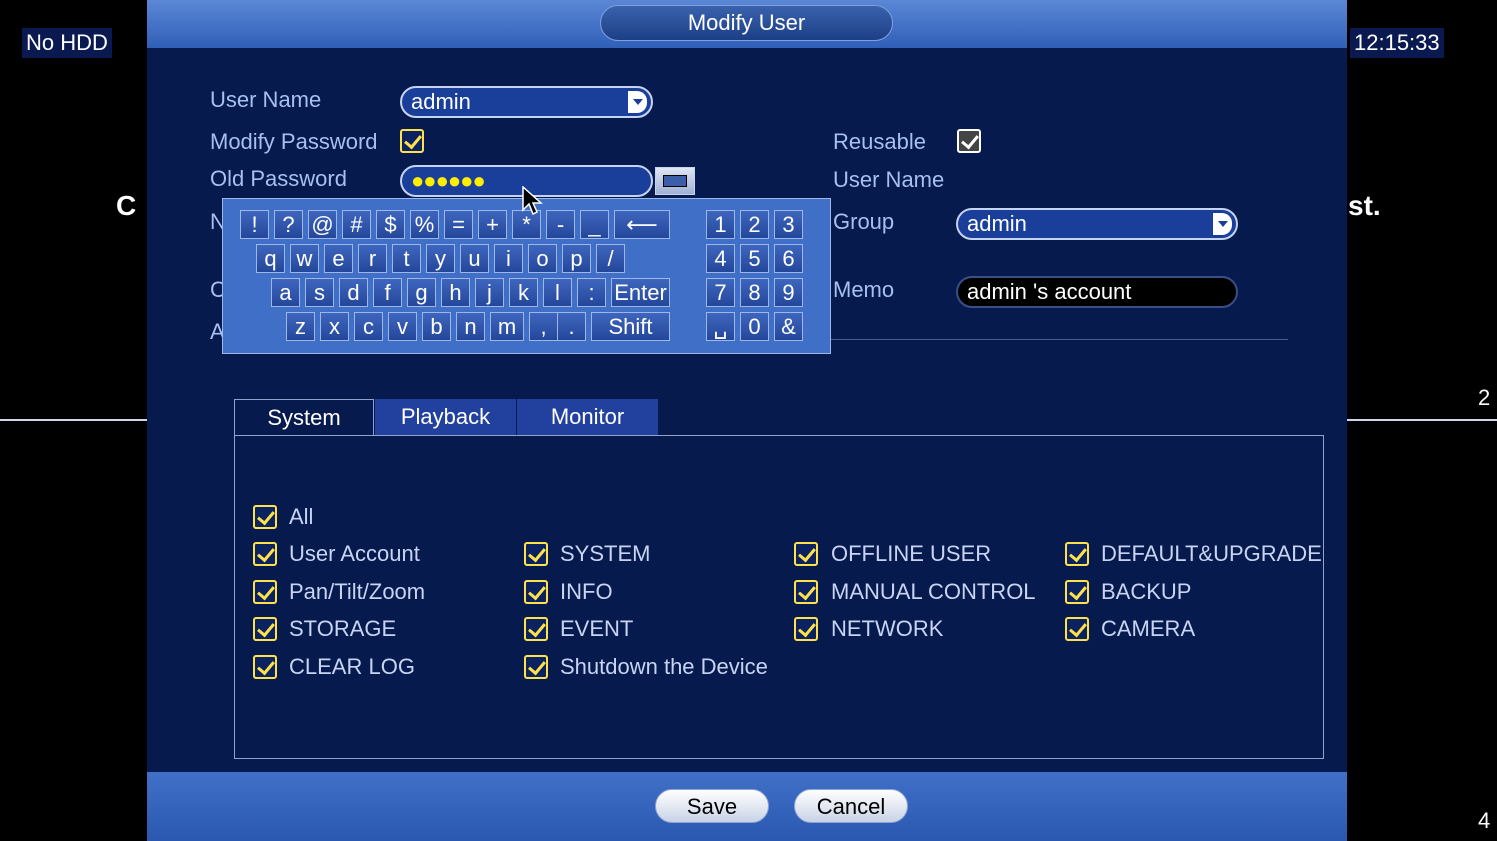  Describe the element at coordinates (412, 141) in the screenshot. I see `modify-password-checkbox` at that location.